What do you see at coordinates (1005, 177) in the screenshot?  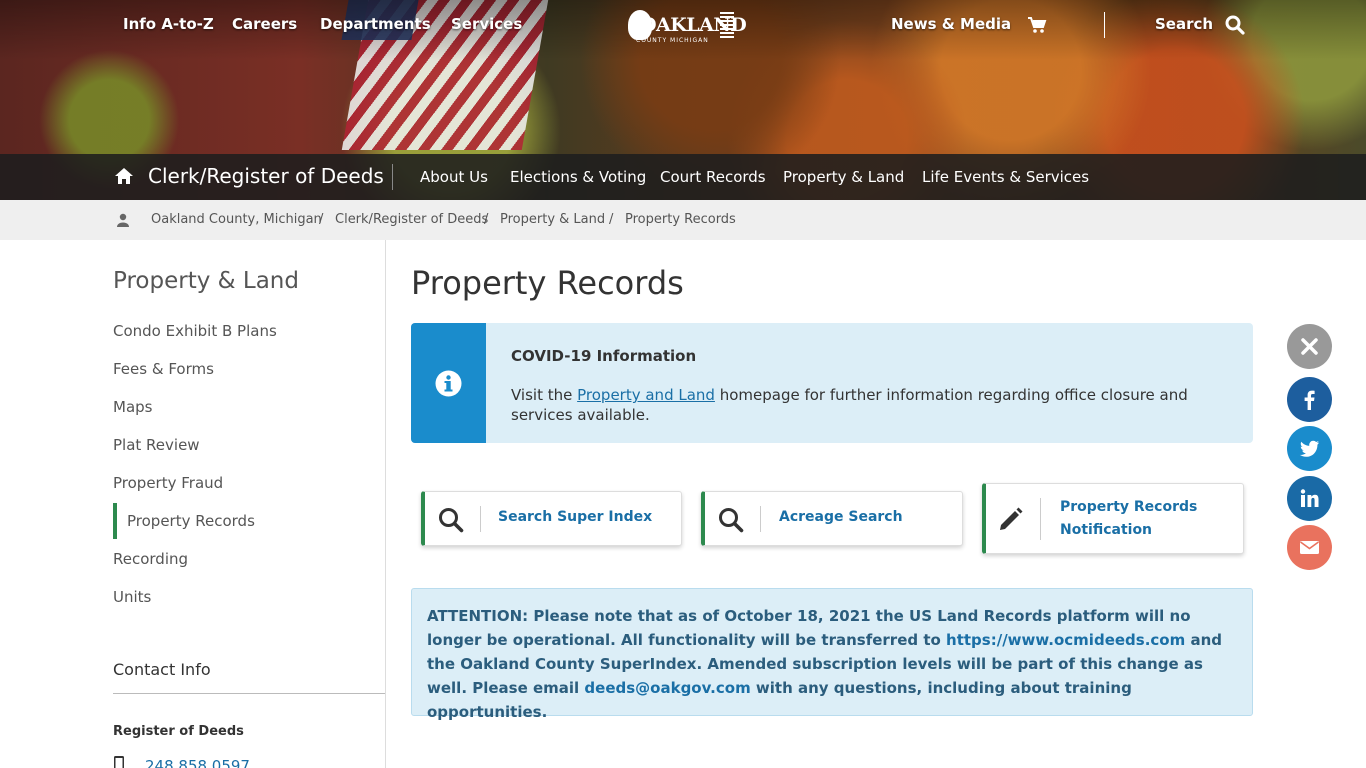 I see `subnav-life-events: Life Events & Services` at bounding box center [1005, 177].